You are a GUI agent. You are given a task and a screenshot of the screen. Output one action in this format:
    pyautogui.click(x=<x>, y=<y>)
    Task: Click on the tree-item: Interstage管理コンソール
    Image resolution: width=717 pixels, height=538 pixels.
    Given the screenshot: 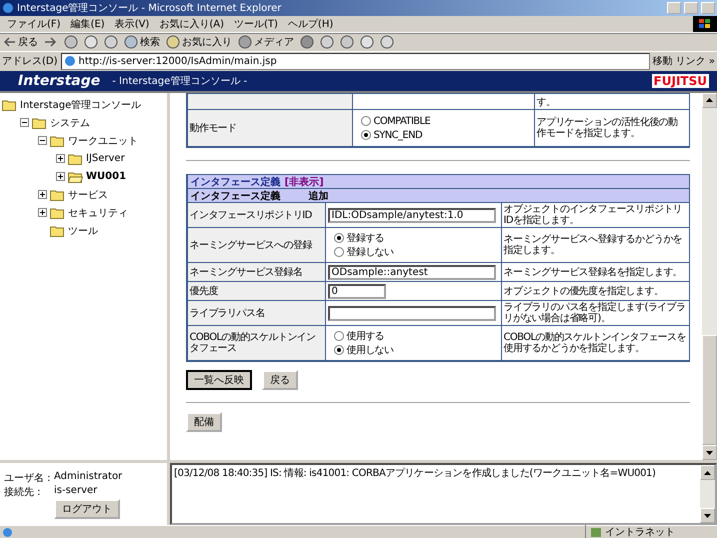 What is the action you would take?
    pyautogui.click(x=81, y=105)
    